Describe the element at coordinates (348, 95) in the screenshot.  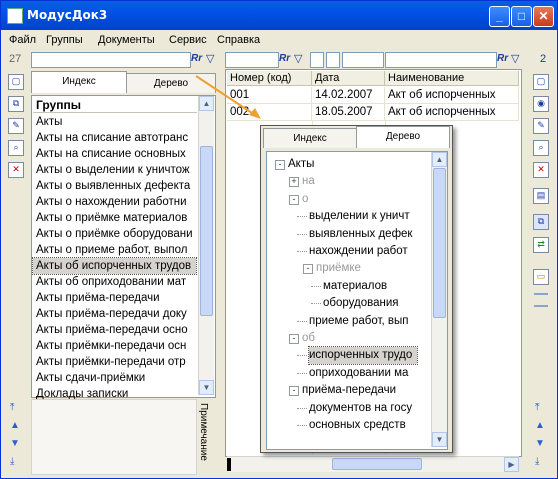
I see `table-cell: 14.02.2007` at that location.